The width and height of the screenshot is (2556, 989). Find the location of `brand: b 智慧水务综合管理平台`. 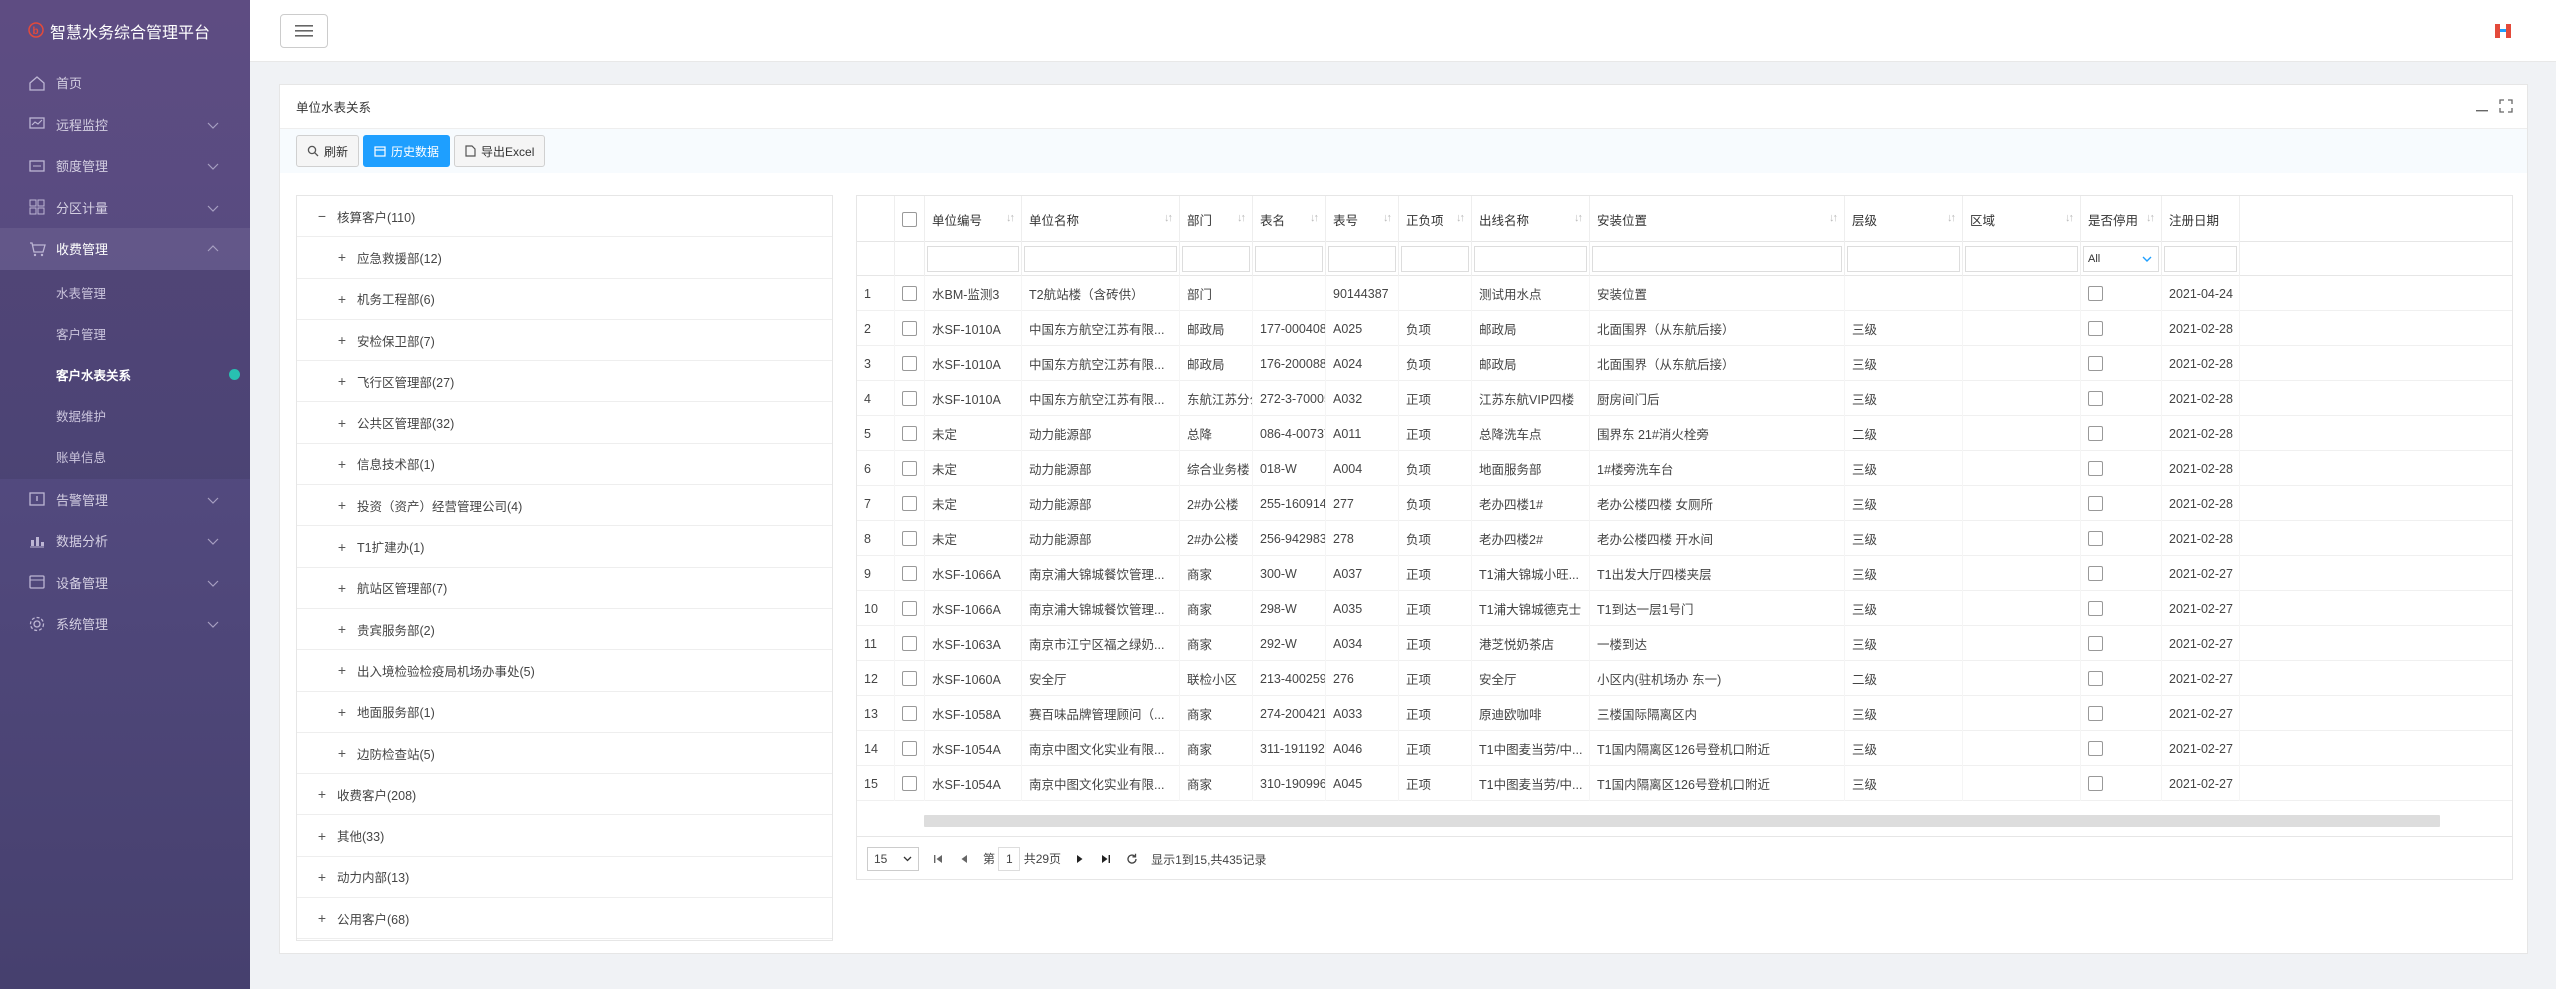

brand: b 智慧水务综合管理平台 is located at coordinates (125, 31).